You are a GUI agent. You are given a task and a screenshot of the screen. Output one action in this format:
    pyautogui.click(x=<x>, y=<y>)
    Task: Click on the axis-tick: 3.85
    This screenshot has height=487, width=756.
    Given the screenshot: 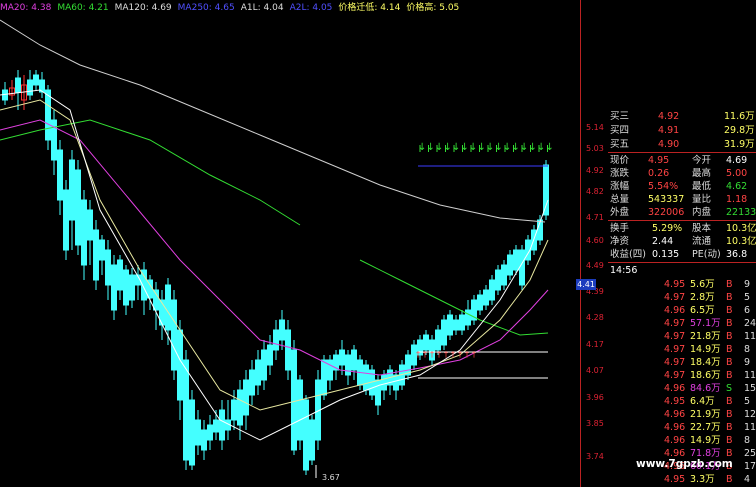 What is the action you would take?
    pyautogui.click(x=595, y=423)
    